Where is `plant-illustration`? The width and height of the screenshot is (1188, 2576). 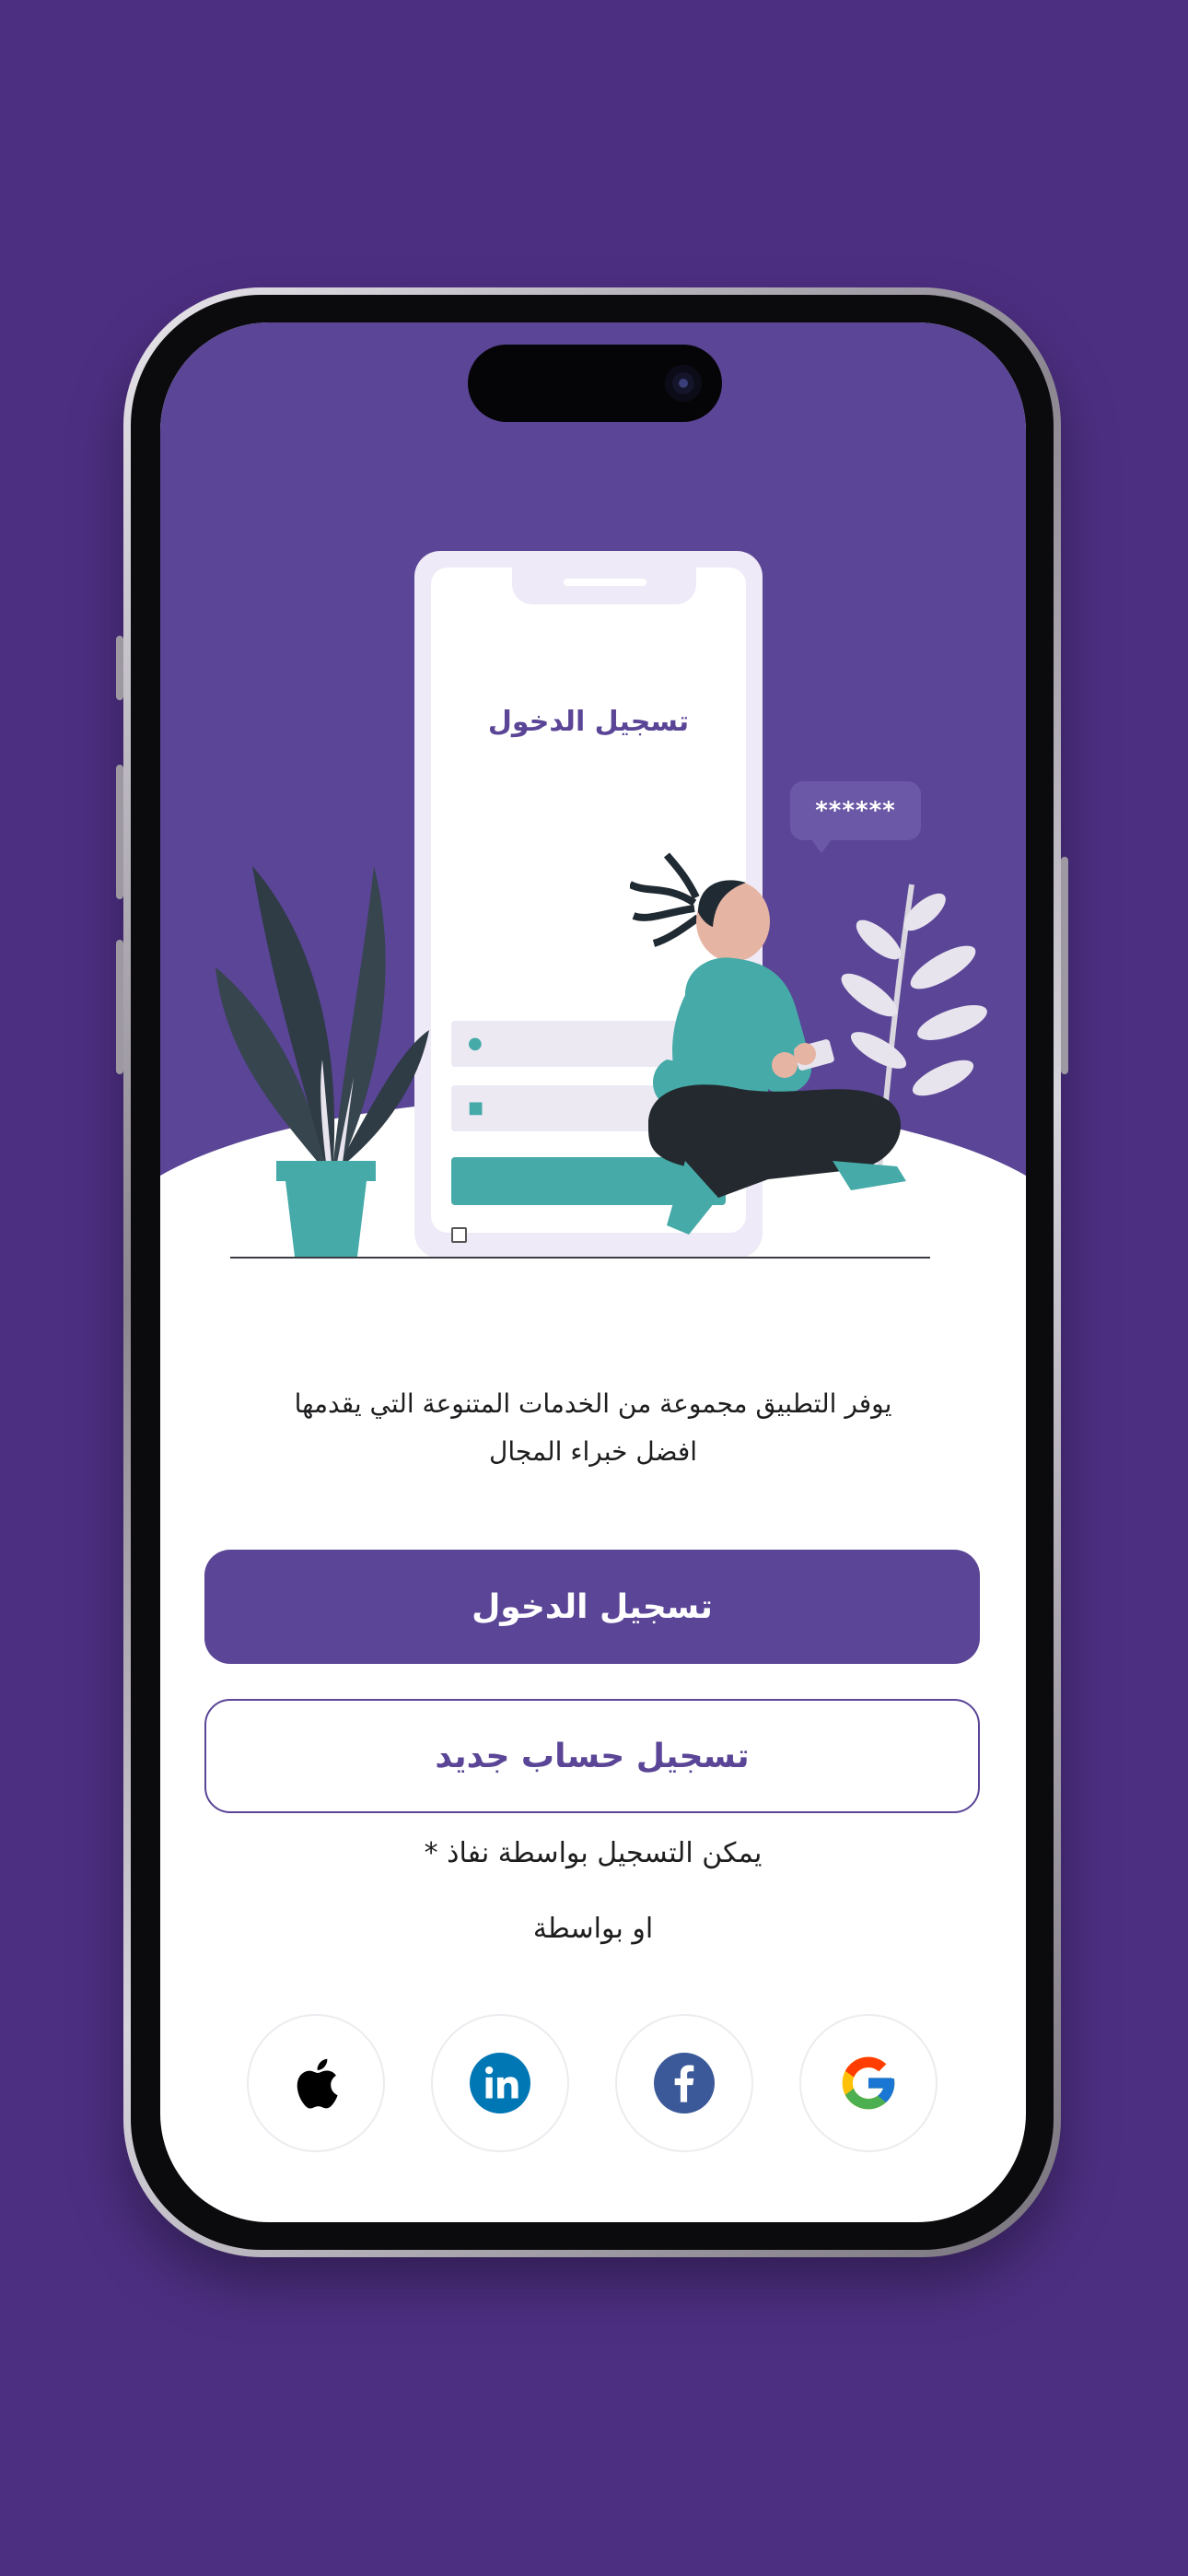
plant-illustration is located at coordinates (322, 1061).